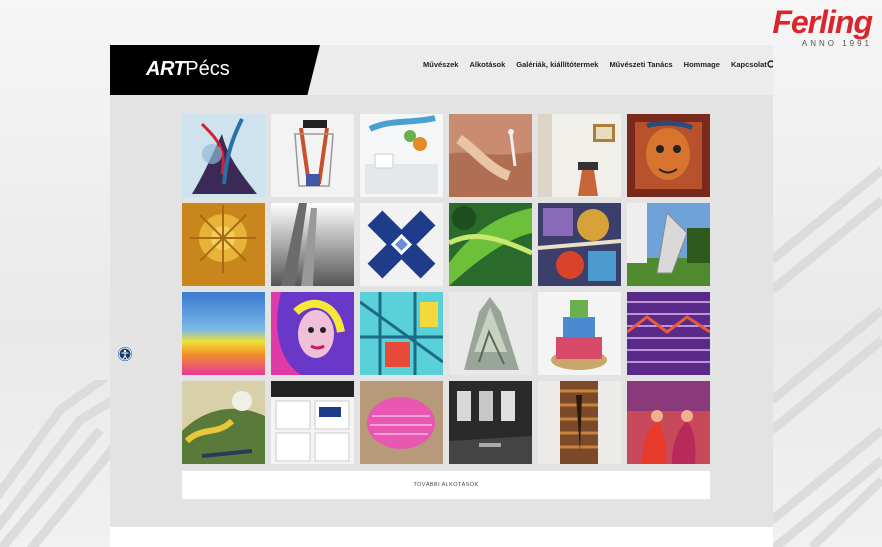 Image resolution: width=882 pixels, height=547 pixels. I want to click on nav-item-galeriak: Galériák, kiállítótermek, so click(557, 65).